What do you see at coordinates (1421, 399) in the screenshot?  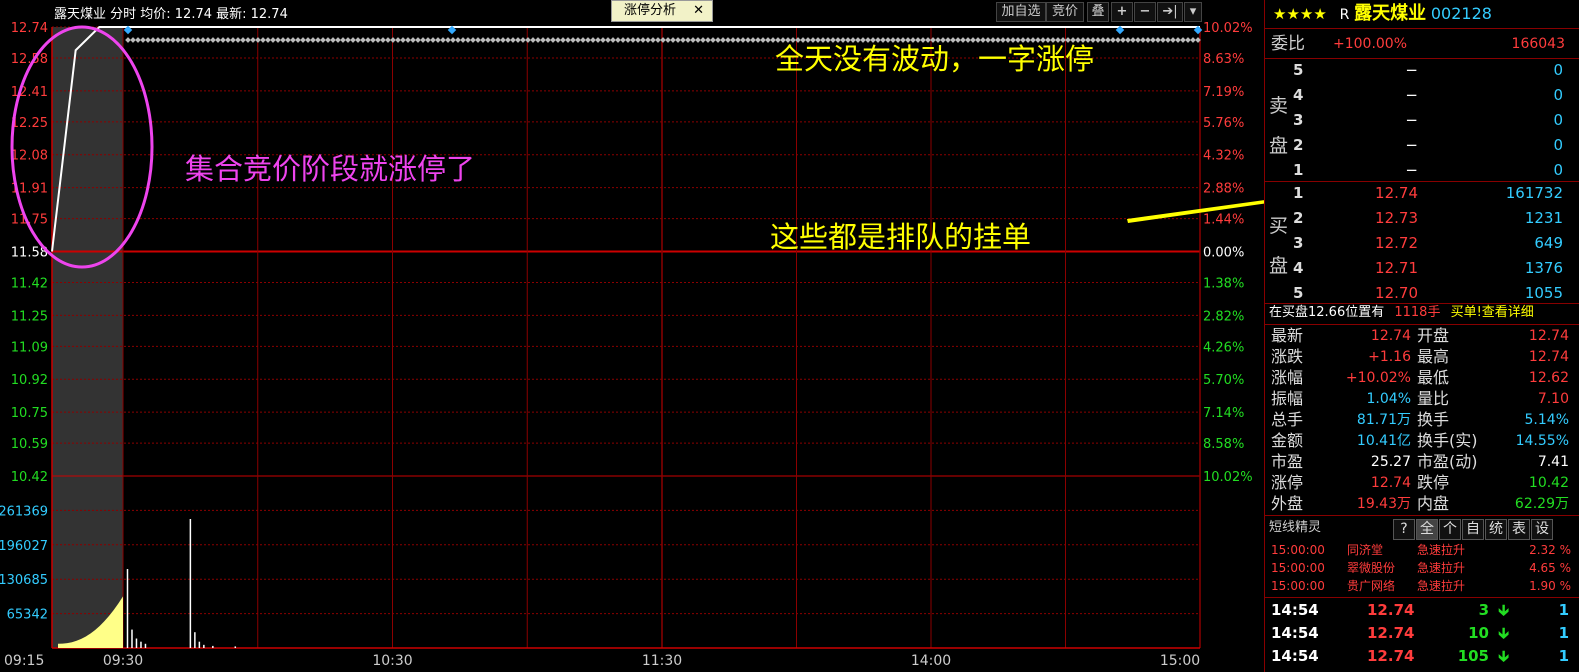 I see `stats-row: 振幅 1.04% 量比 7.10` at bounding box center [1421, 399].